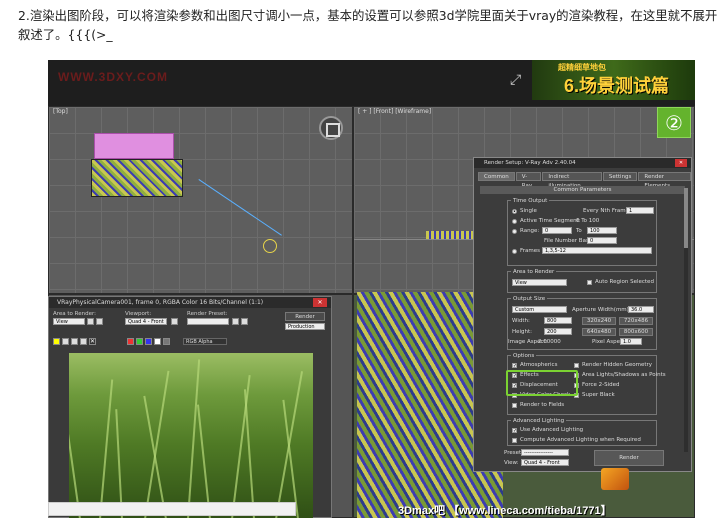  Describe the element at coordinates (496, 176) in the screenshot. I see `tab-common: Common` at that location.